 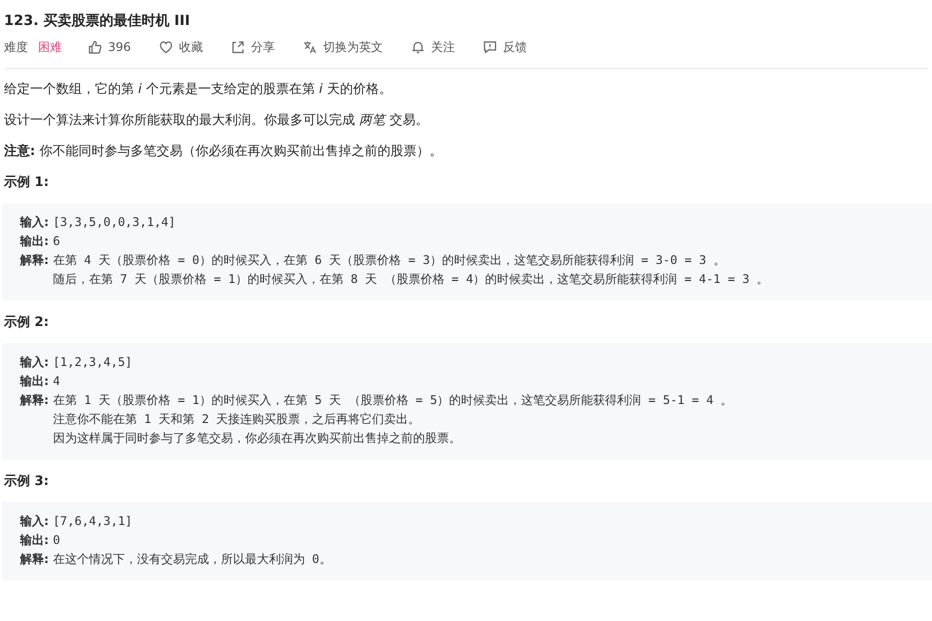 What do you see at coordinates (417, 47) in the screenshot?
I see `bell-icon` at bounding box center [417, 47].